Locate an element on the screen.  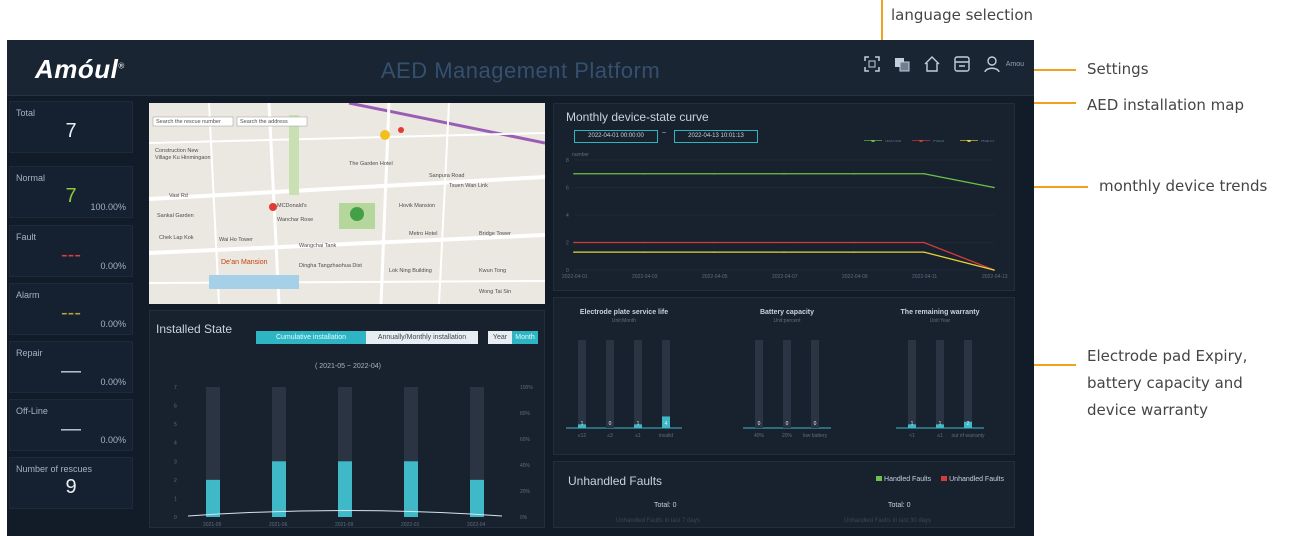
x-tick-label: 2022-04-03 is located at coordinates (645, 277).